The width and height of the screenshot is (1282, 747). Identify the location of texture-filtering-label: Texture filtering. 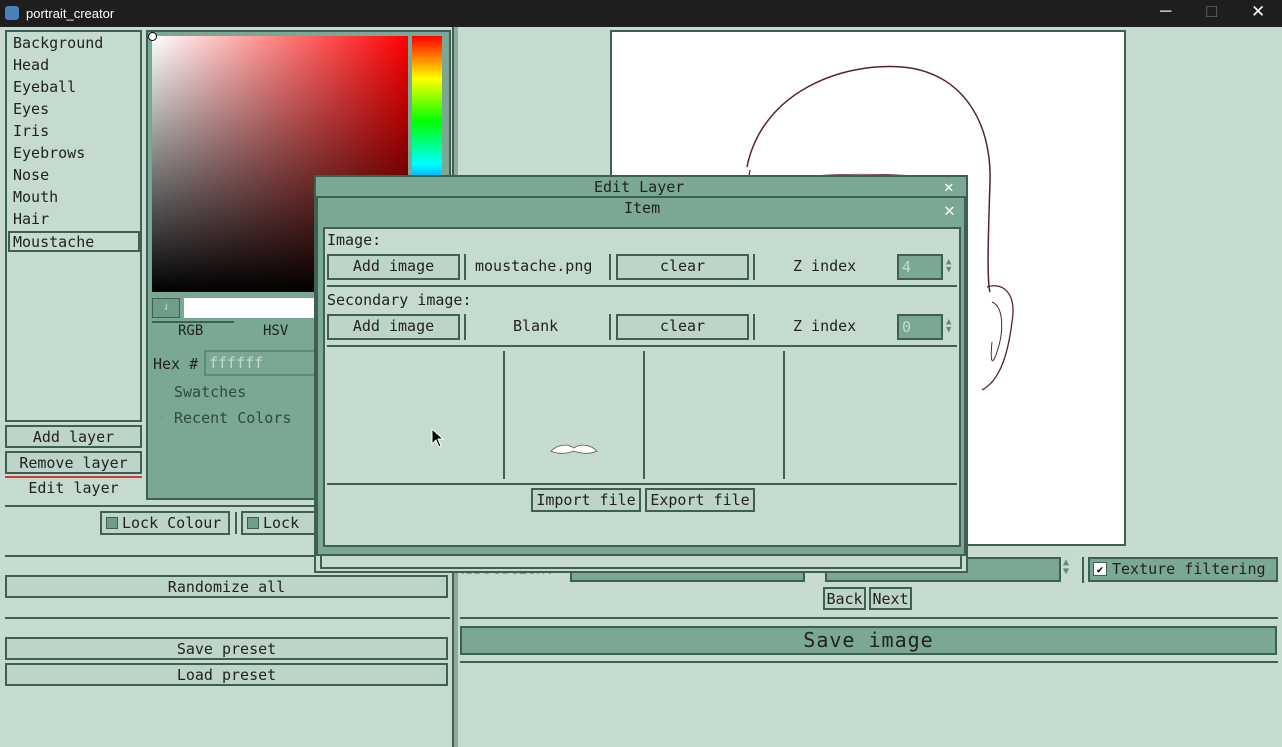
(1189, 569).